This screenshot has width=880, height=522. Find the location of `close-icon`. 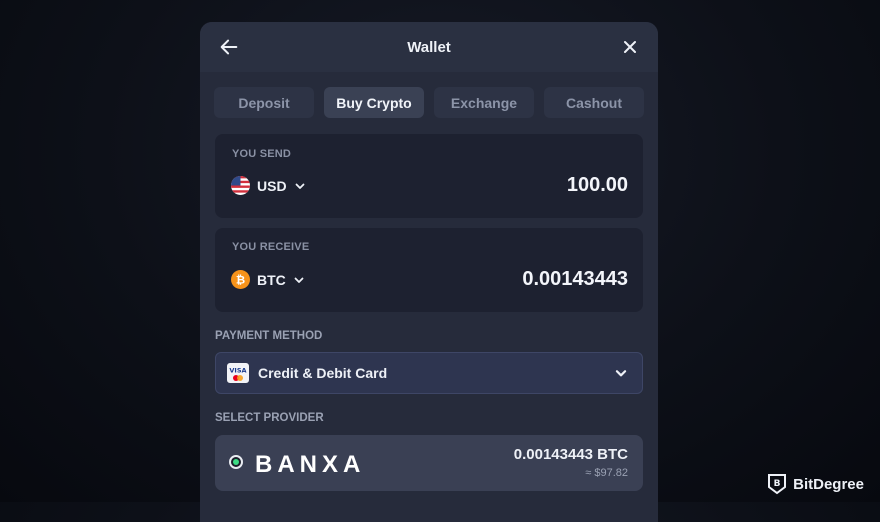

close-icon is located at coordinates (630, 47).